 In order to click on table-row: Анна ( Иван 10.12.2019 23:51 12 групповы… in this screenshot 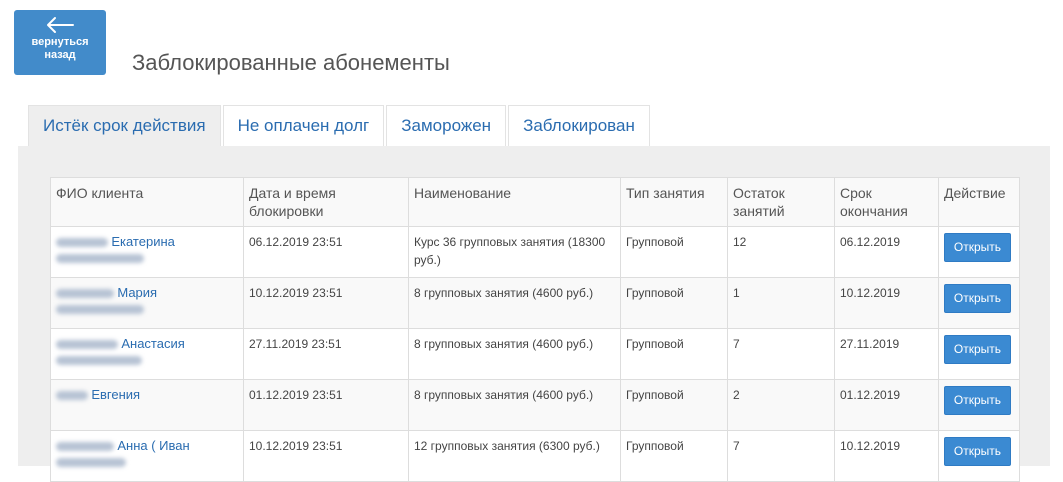, I will do `click(535, 456)`.